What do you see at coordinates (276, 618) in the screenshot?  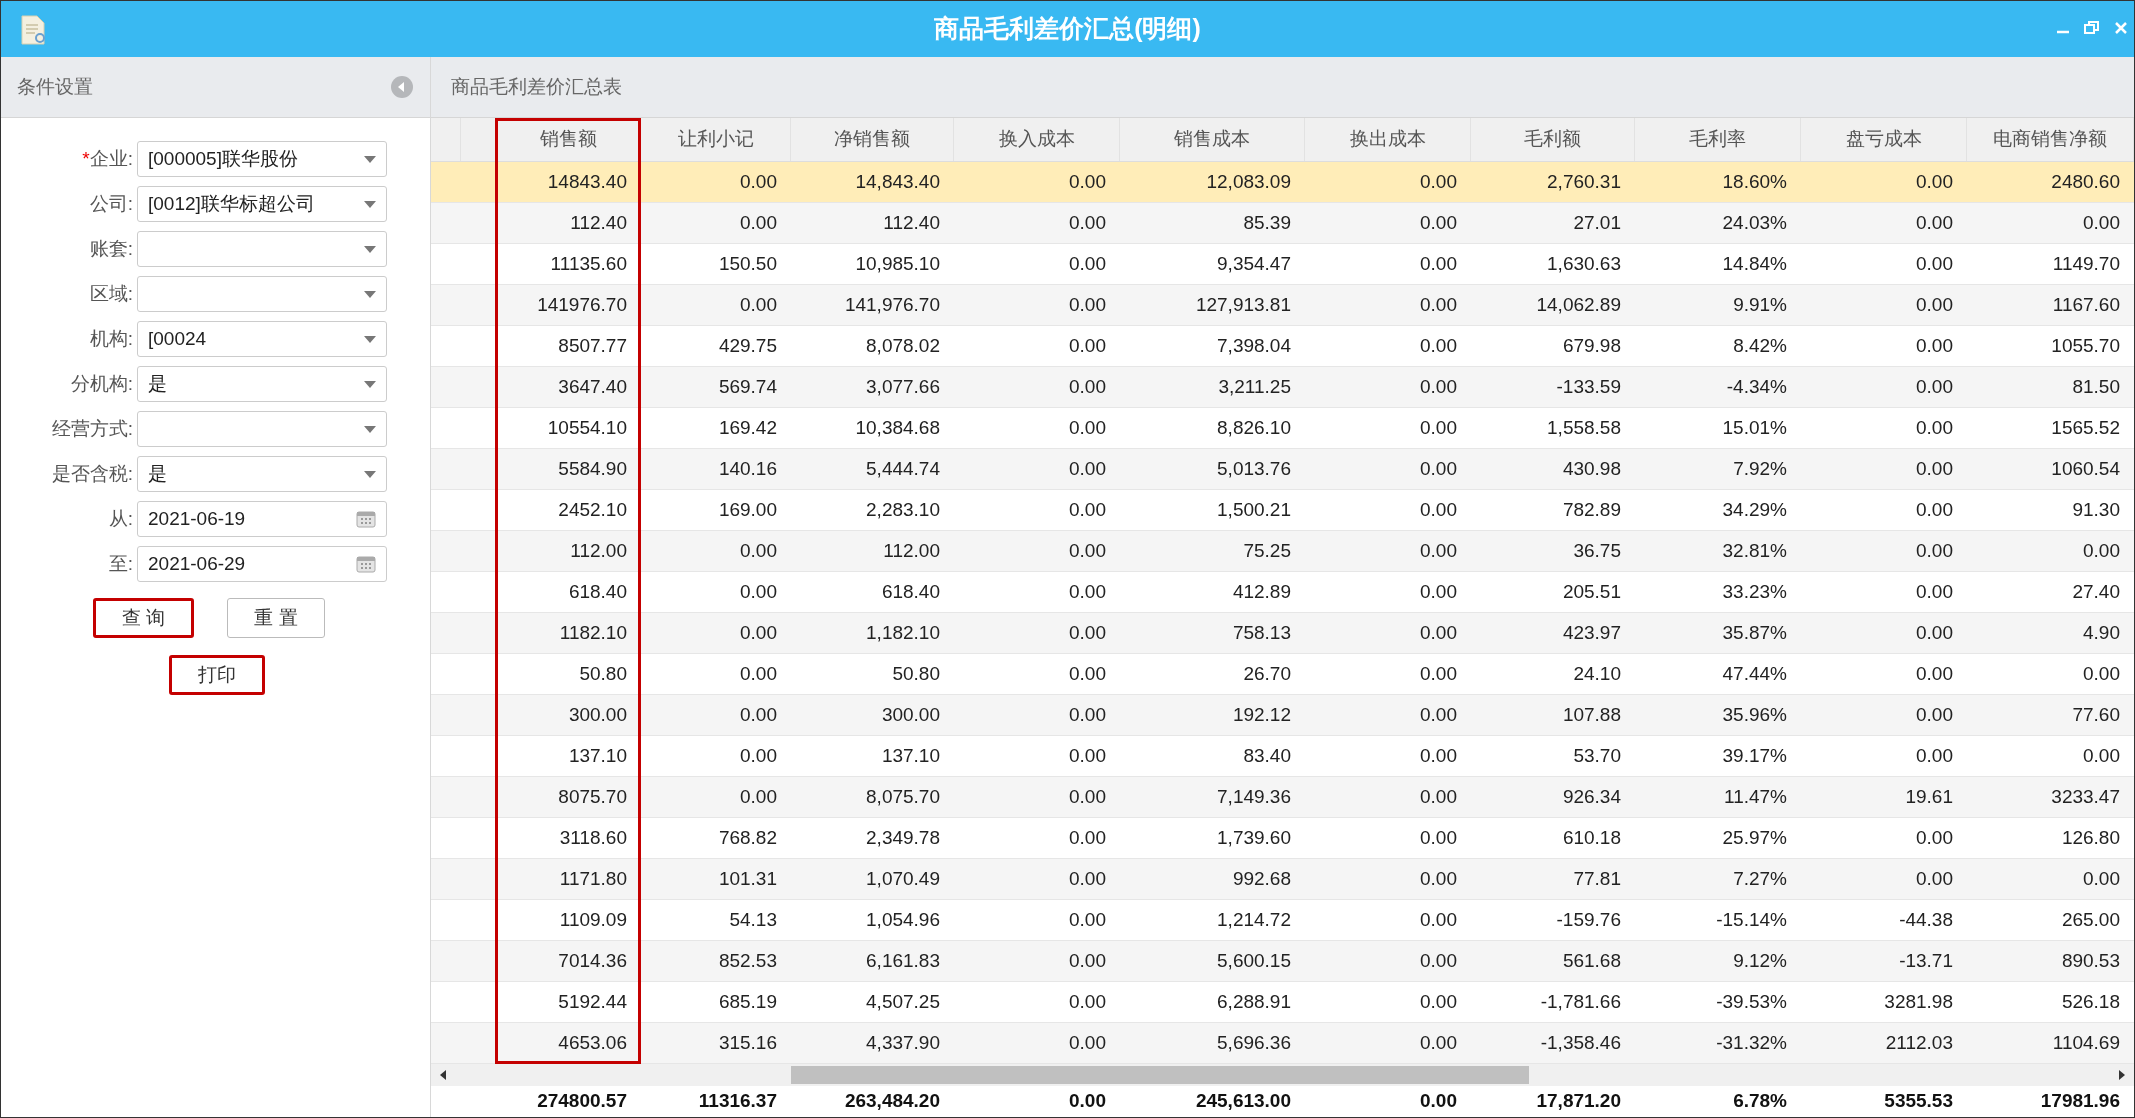 I see `button: 重 置` at bounding box center [276, 618].